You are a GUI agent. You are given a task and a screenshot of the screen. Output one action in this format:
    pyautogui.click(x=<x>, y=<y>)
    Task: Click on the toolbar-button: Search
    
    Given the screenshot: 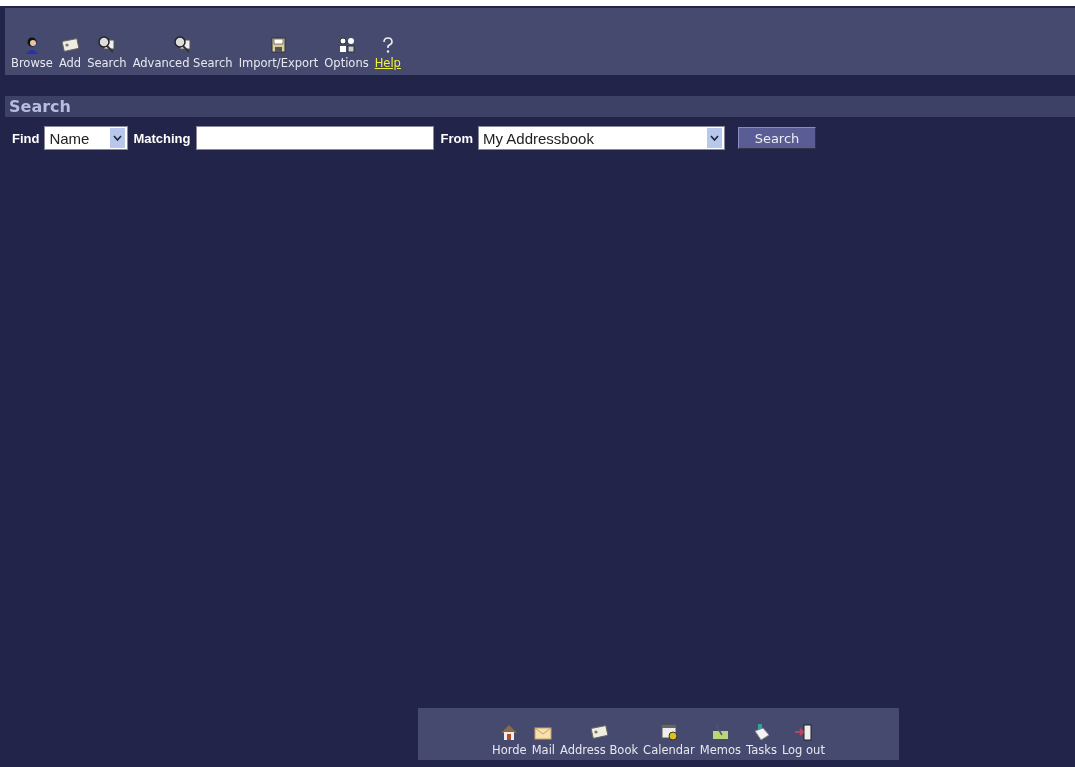 What is the action you would take?
    pyautogui.click(x=107, y=53)
    